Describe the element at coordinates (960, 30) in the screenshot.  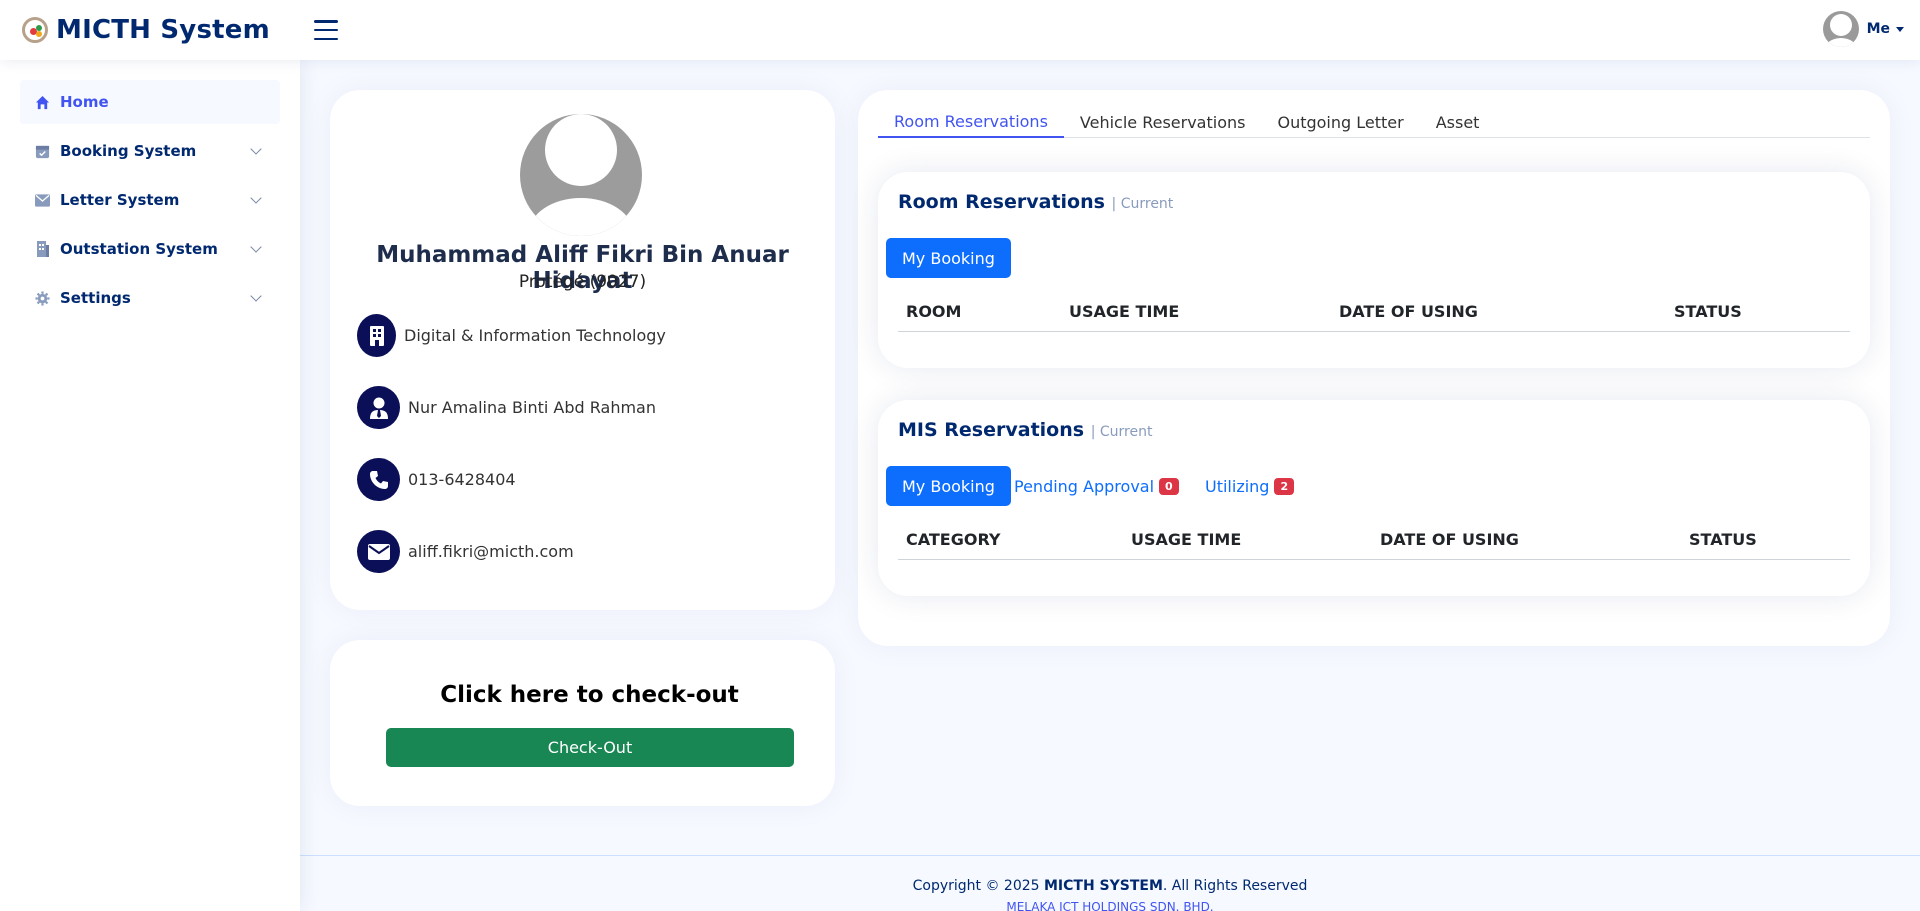
I see `top-header: MICTH System Me` at that location.